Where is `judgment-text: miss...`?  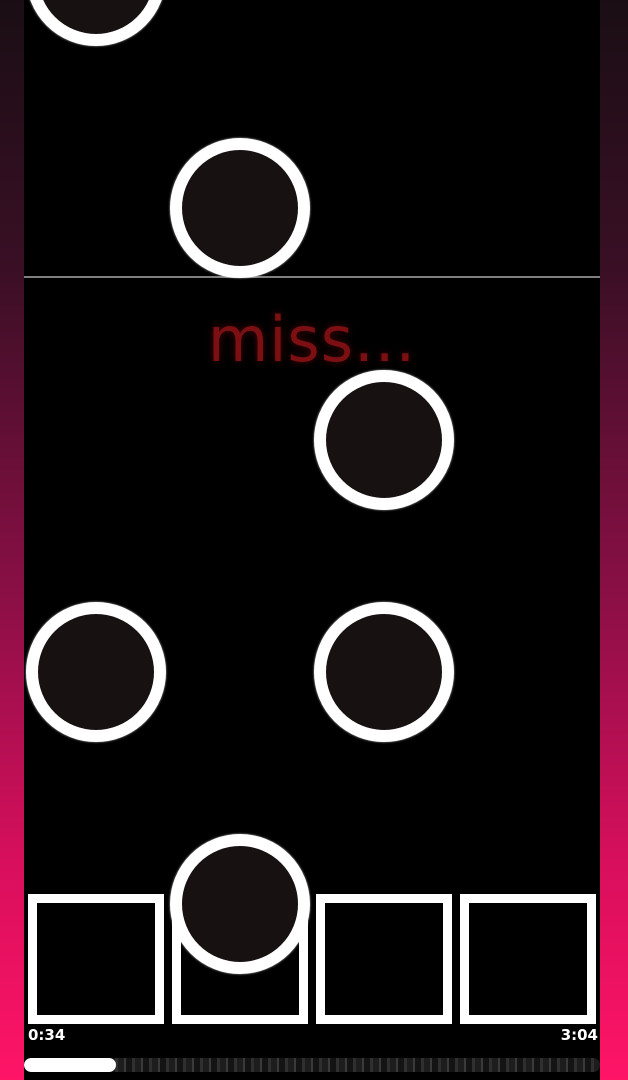
judgment-text: miss... is located at coordinates (312, 339).